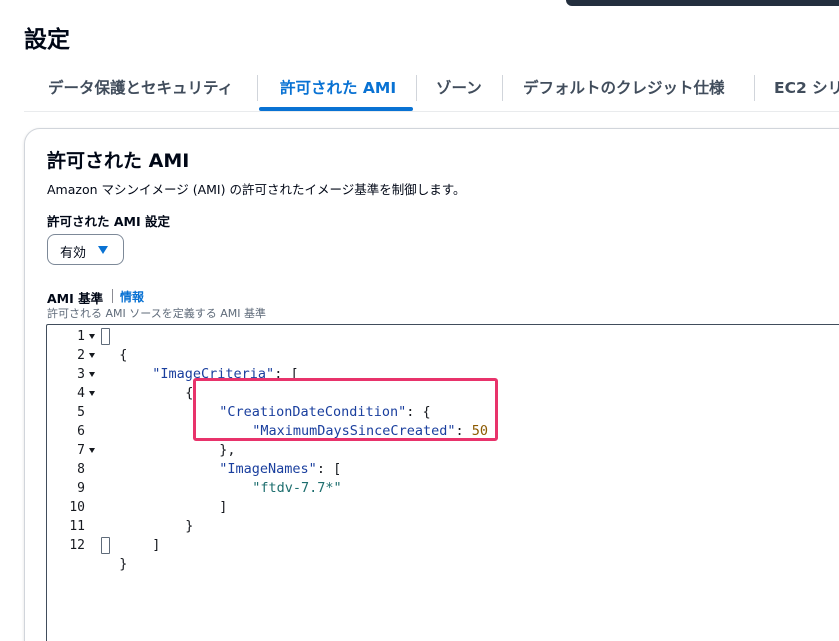 This screenshot has width=839, height=641. Describe the element at coordinates (81, 412) in the screenshot. I see `line-number: 5` at that location.